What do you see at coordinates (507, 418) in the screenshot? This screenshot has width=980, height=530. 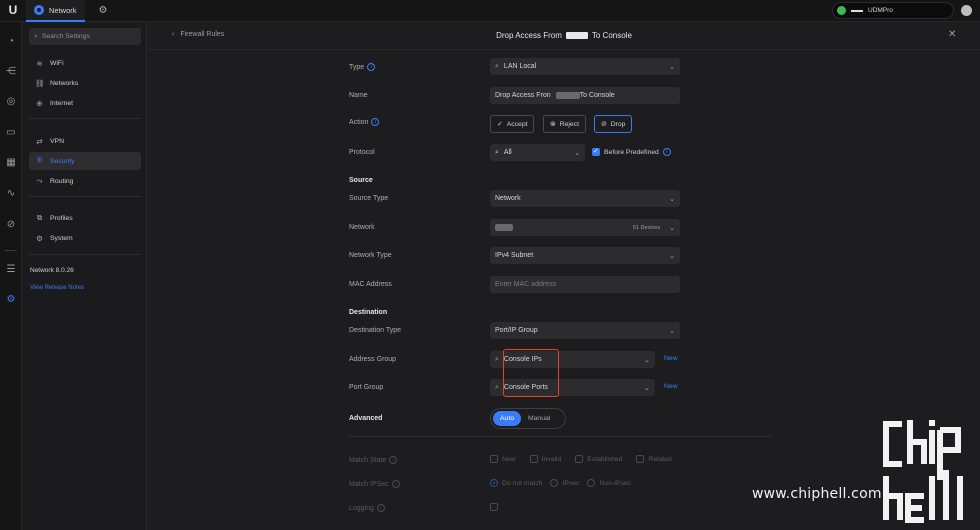 I see `advanced-auto-option: Auto` at bounding box center [507, 418].